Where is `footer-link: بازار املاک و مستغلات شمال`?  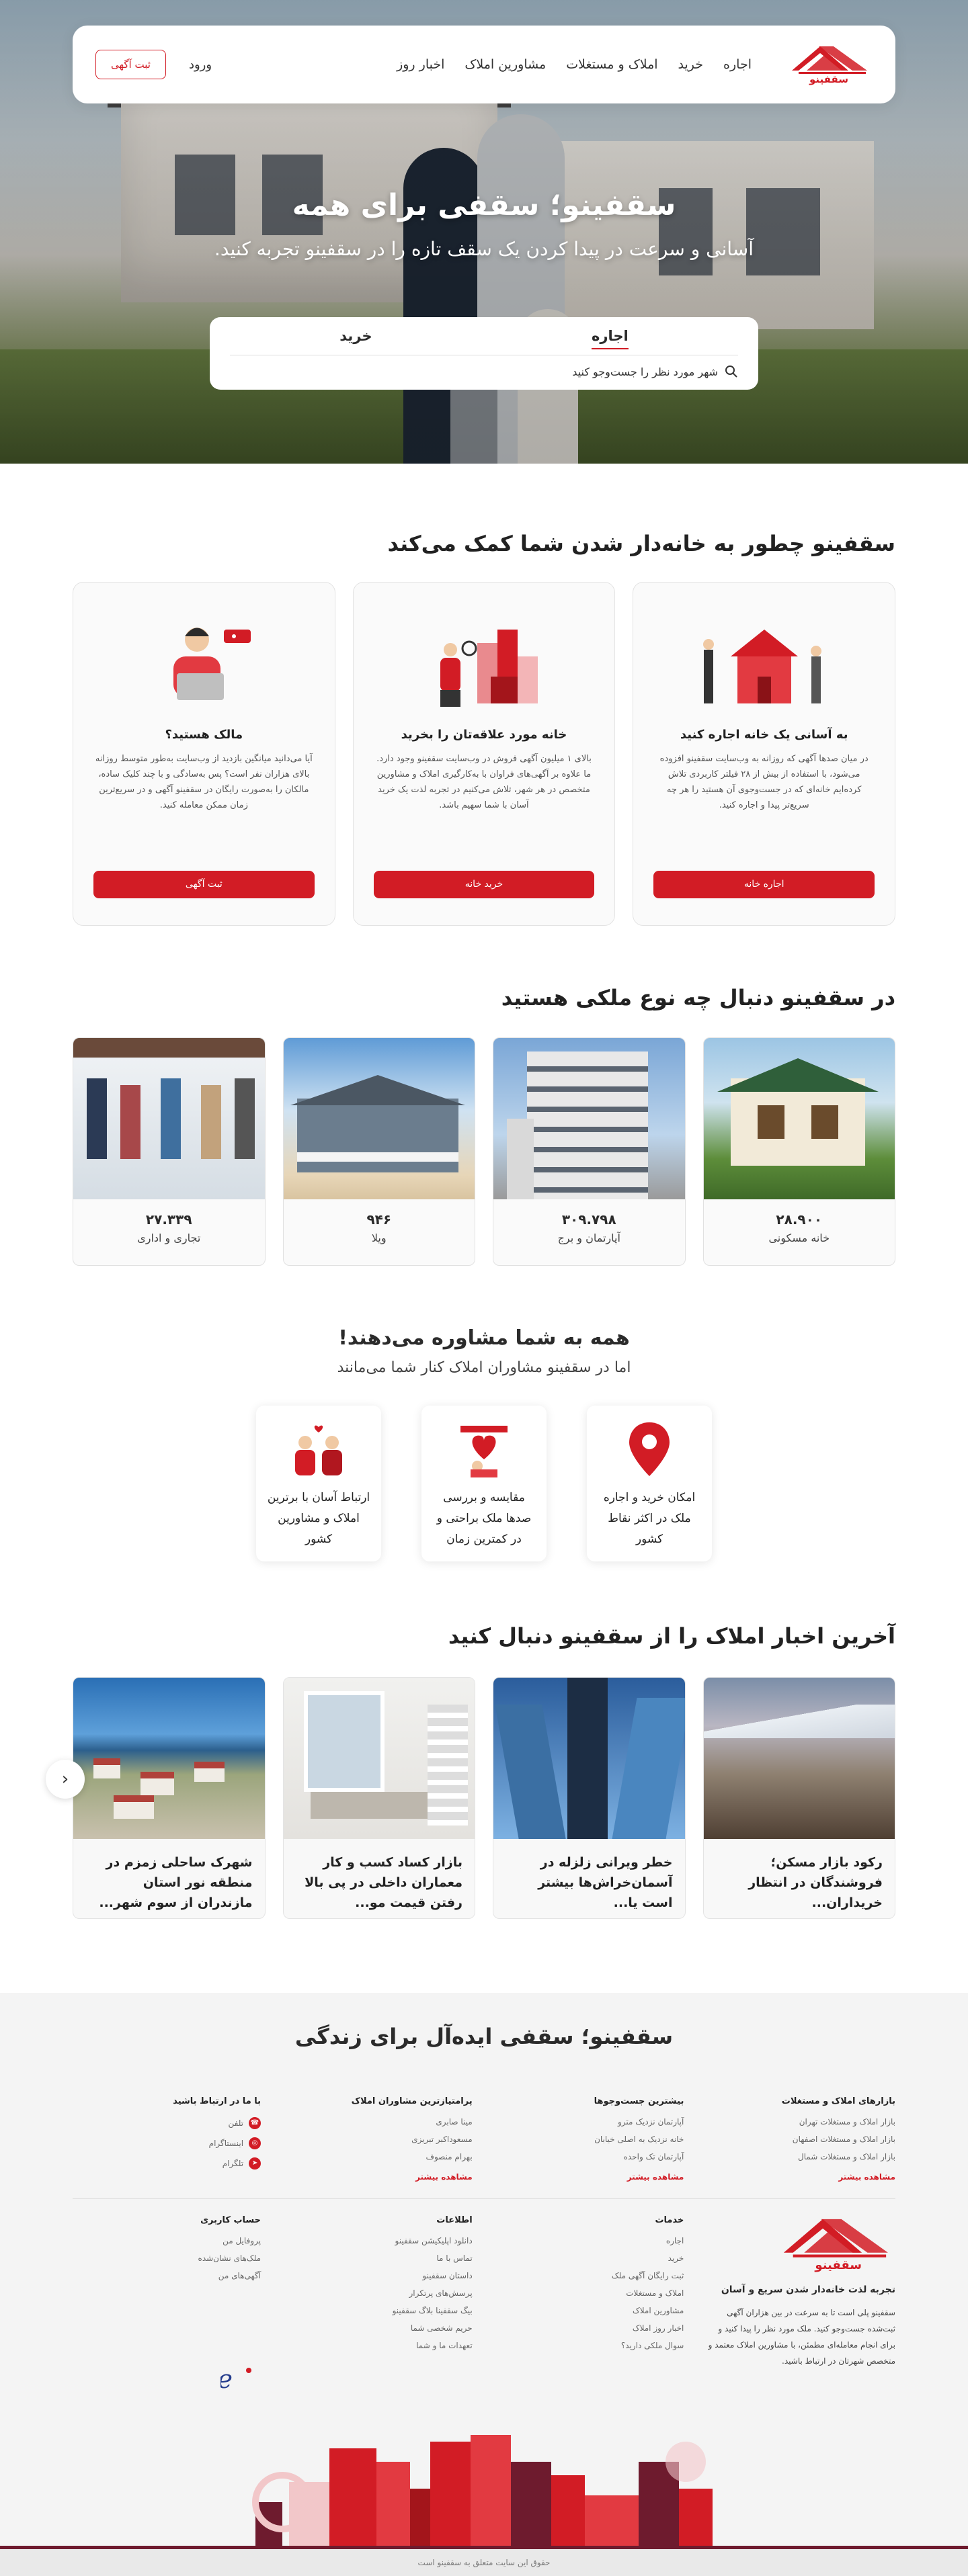
footer-link: بازار املاک و مستغلات شمال is located at coordinates (801, 2156).